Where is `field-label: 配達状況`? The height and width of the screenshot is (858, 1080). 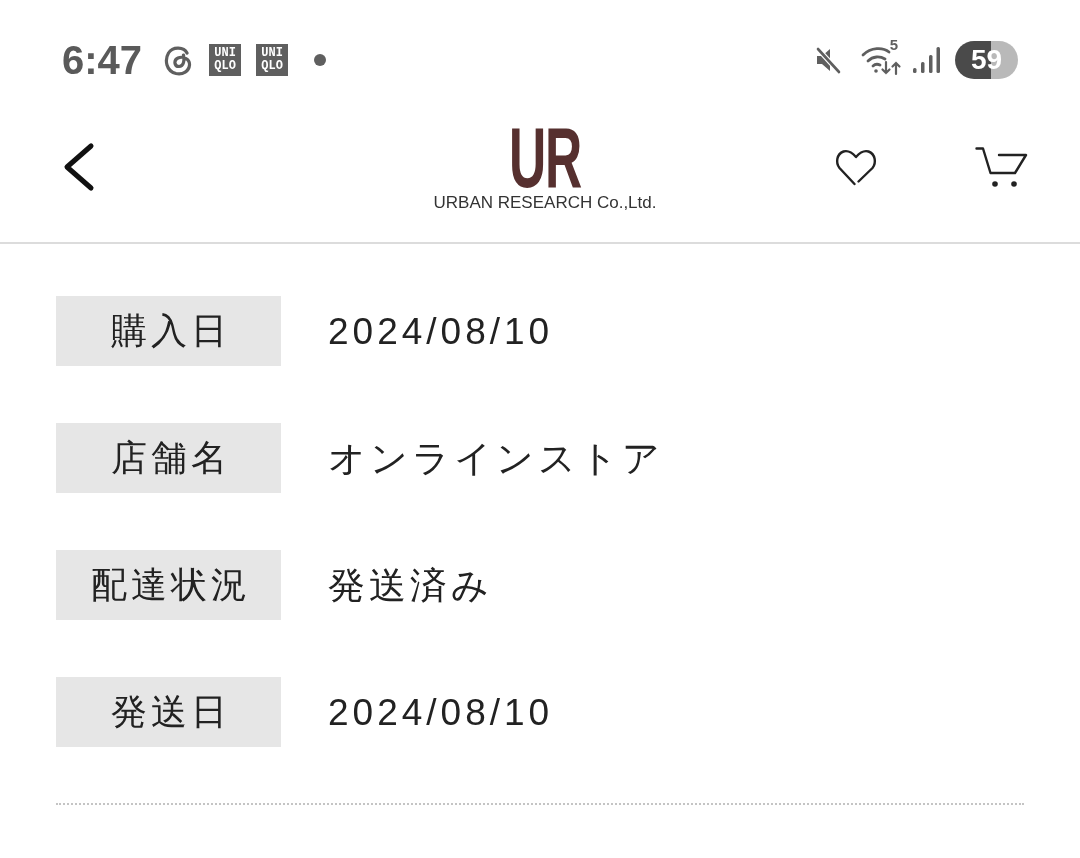 field-label: 配達状況 is located at coordinates (168, 585).